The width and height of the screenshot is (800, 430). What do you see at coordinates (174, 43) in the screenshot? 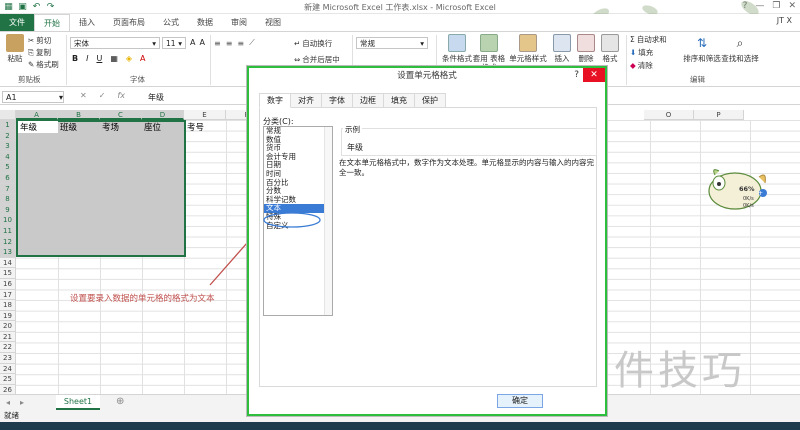
I see `font-size-select: 11 ▾` at bounding box center [174, 43].